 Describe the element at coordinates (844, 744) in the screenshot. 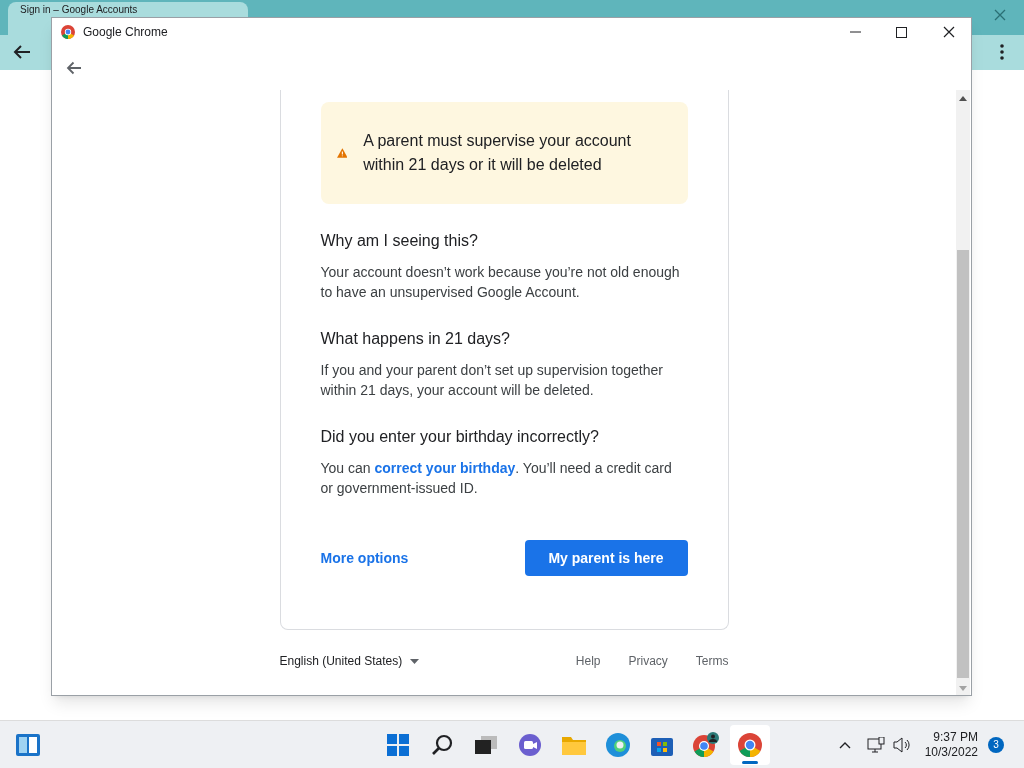

I see `chevron-up-icon` at that location.